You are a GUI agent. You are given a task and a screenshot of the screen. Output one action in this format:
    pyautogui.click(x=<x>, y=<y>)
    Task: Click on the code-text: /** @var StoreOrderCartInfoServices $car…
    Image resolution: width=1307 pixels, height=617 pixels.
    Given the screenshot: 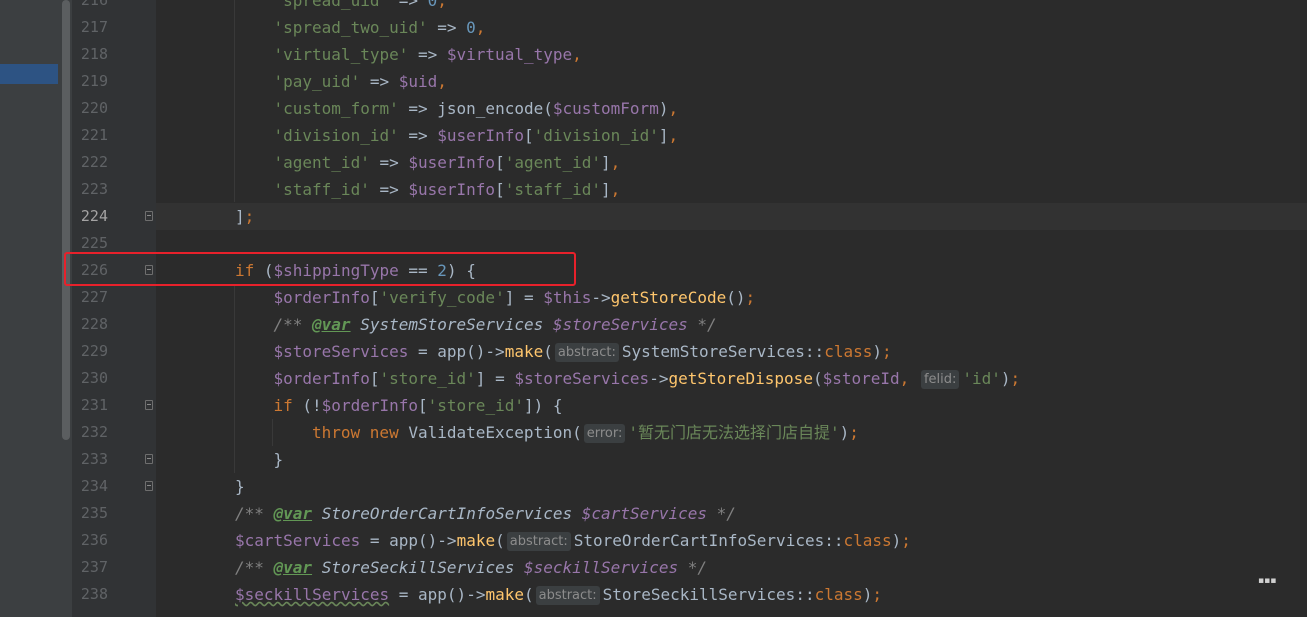 What is the action you would take?
    pyautogui.click(x=485, y=513)
    